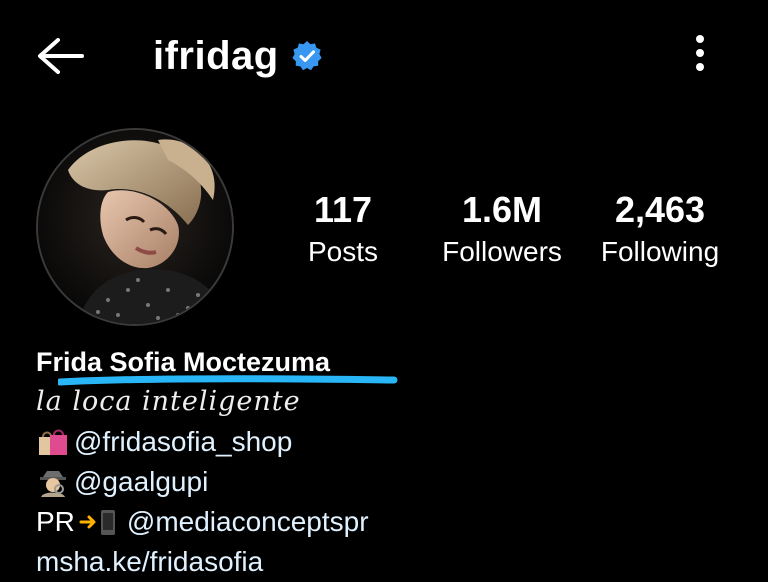  Describe the element at coordinates (183, 442) in the screenshot. I see `shop-mention-link: @fridasofia_shop` at that location.